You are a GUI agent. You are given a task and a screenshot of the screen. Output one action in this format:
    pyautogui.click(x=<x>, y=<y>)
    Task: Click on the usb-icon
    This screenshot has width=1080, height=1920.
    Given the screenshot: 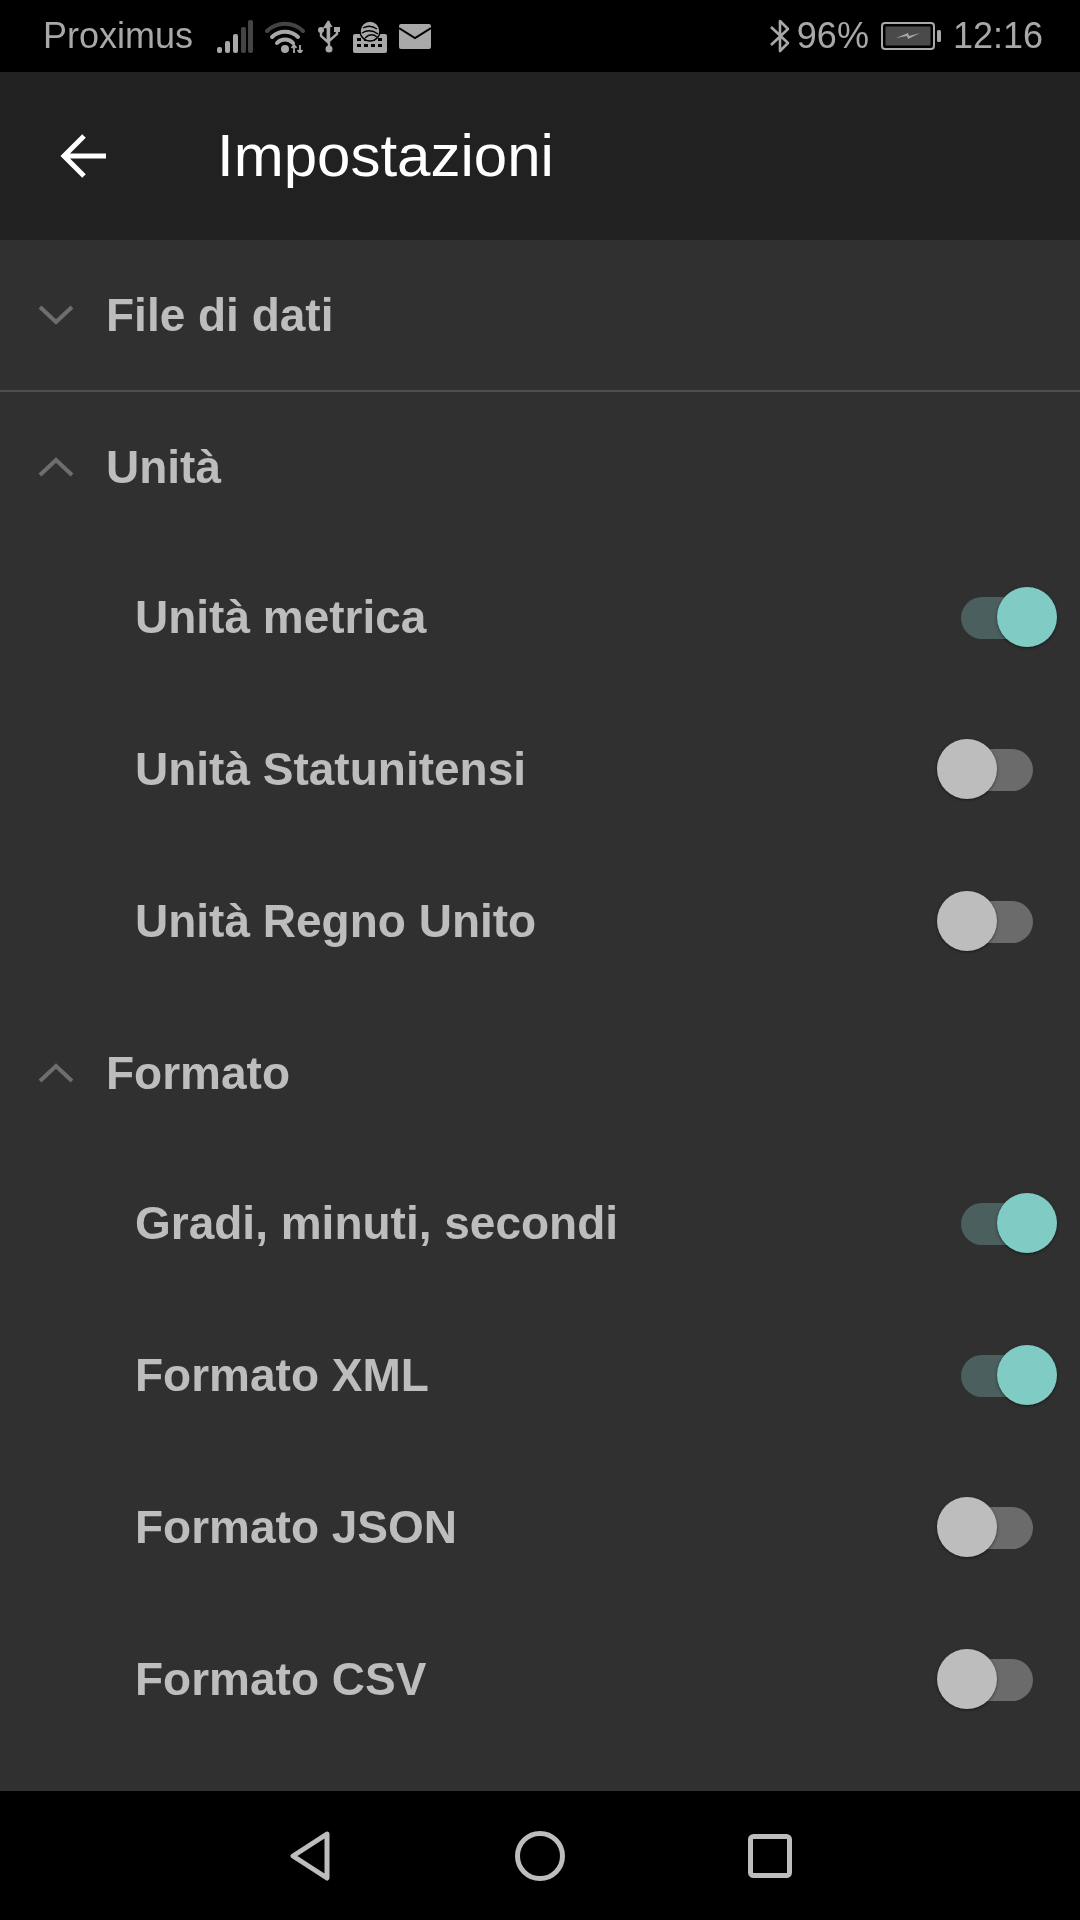 What is the action you would take?
    pyautogui.click(x=329, y=36)
    